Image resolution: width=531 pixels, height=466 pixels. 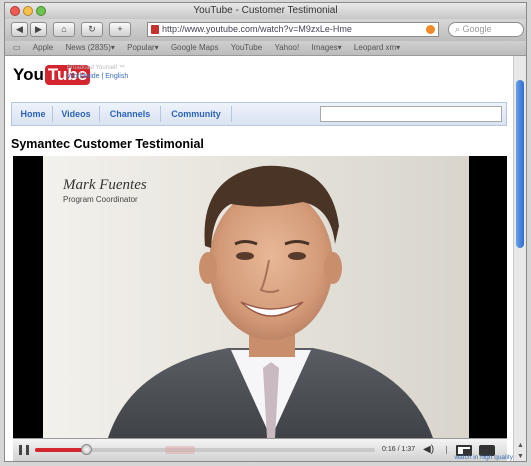 I want to click on search-icon: ⌕, so click(x=459, y=29).